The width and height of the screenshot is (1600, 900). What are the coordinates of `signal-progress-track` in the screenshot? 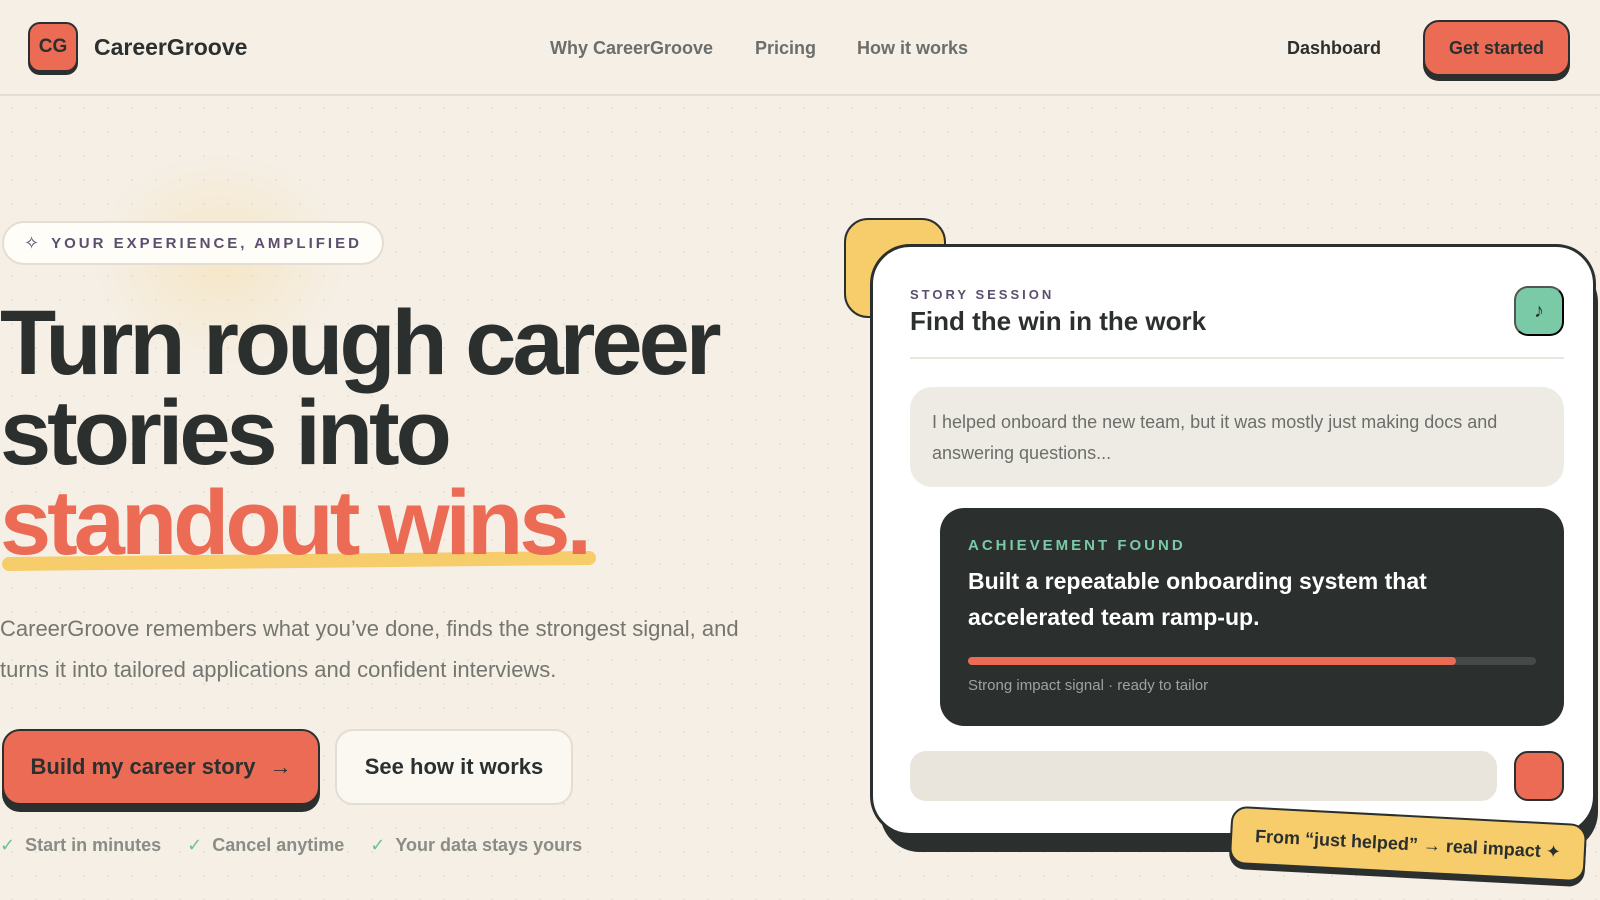 It's located at (1252, 661).